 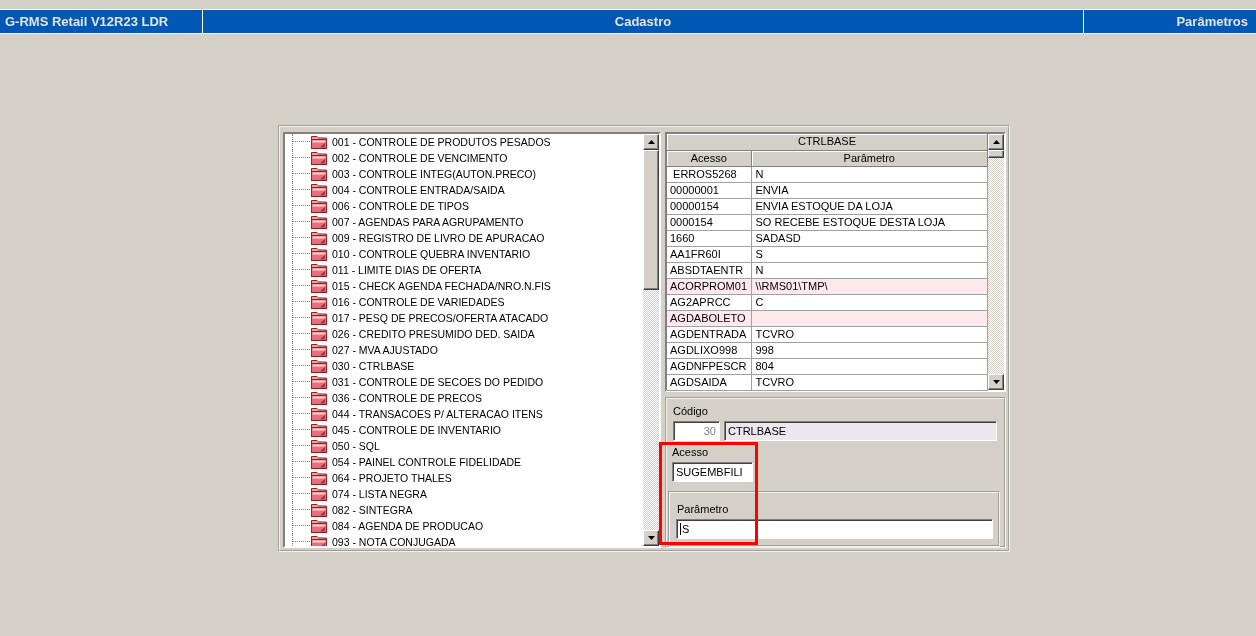 What do you see at coordinates (408, 190) in the screenshot?
I see `tree-item: 004 - CONTROLE ENTRADA/SAIDA` at bounding box center [408, 190].